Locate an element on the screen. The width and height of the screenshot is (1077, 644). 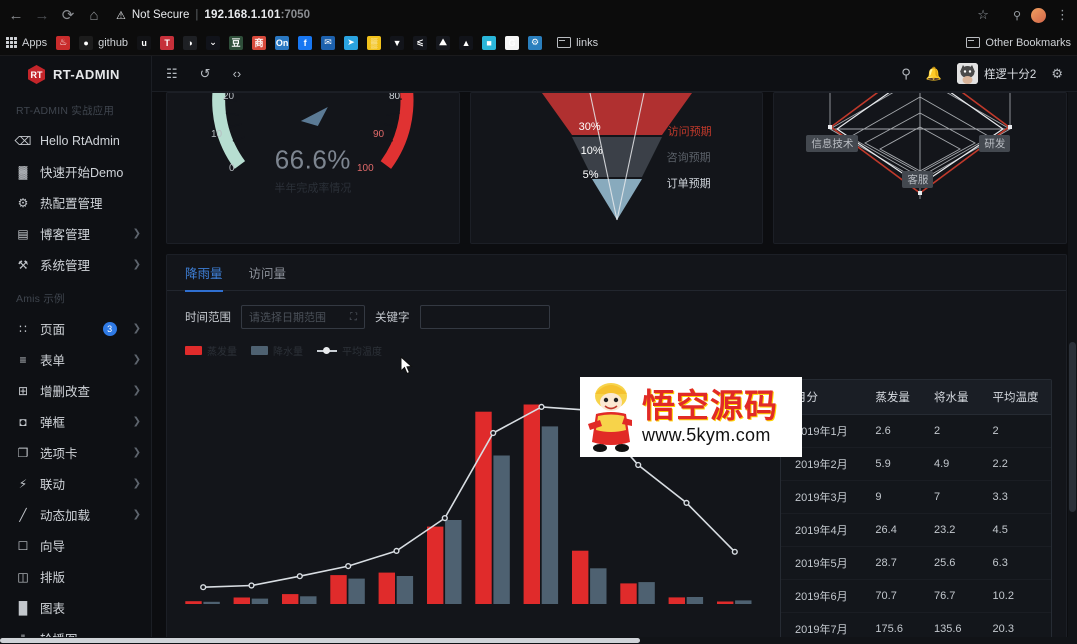
home-icon: ⌂ is located at coordinates (94, 15).